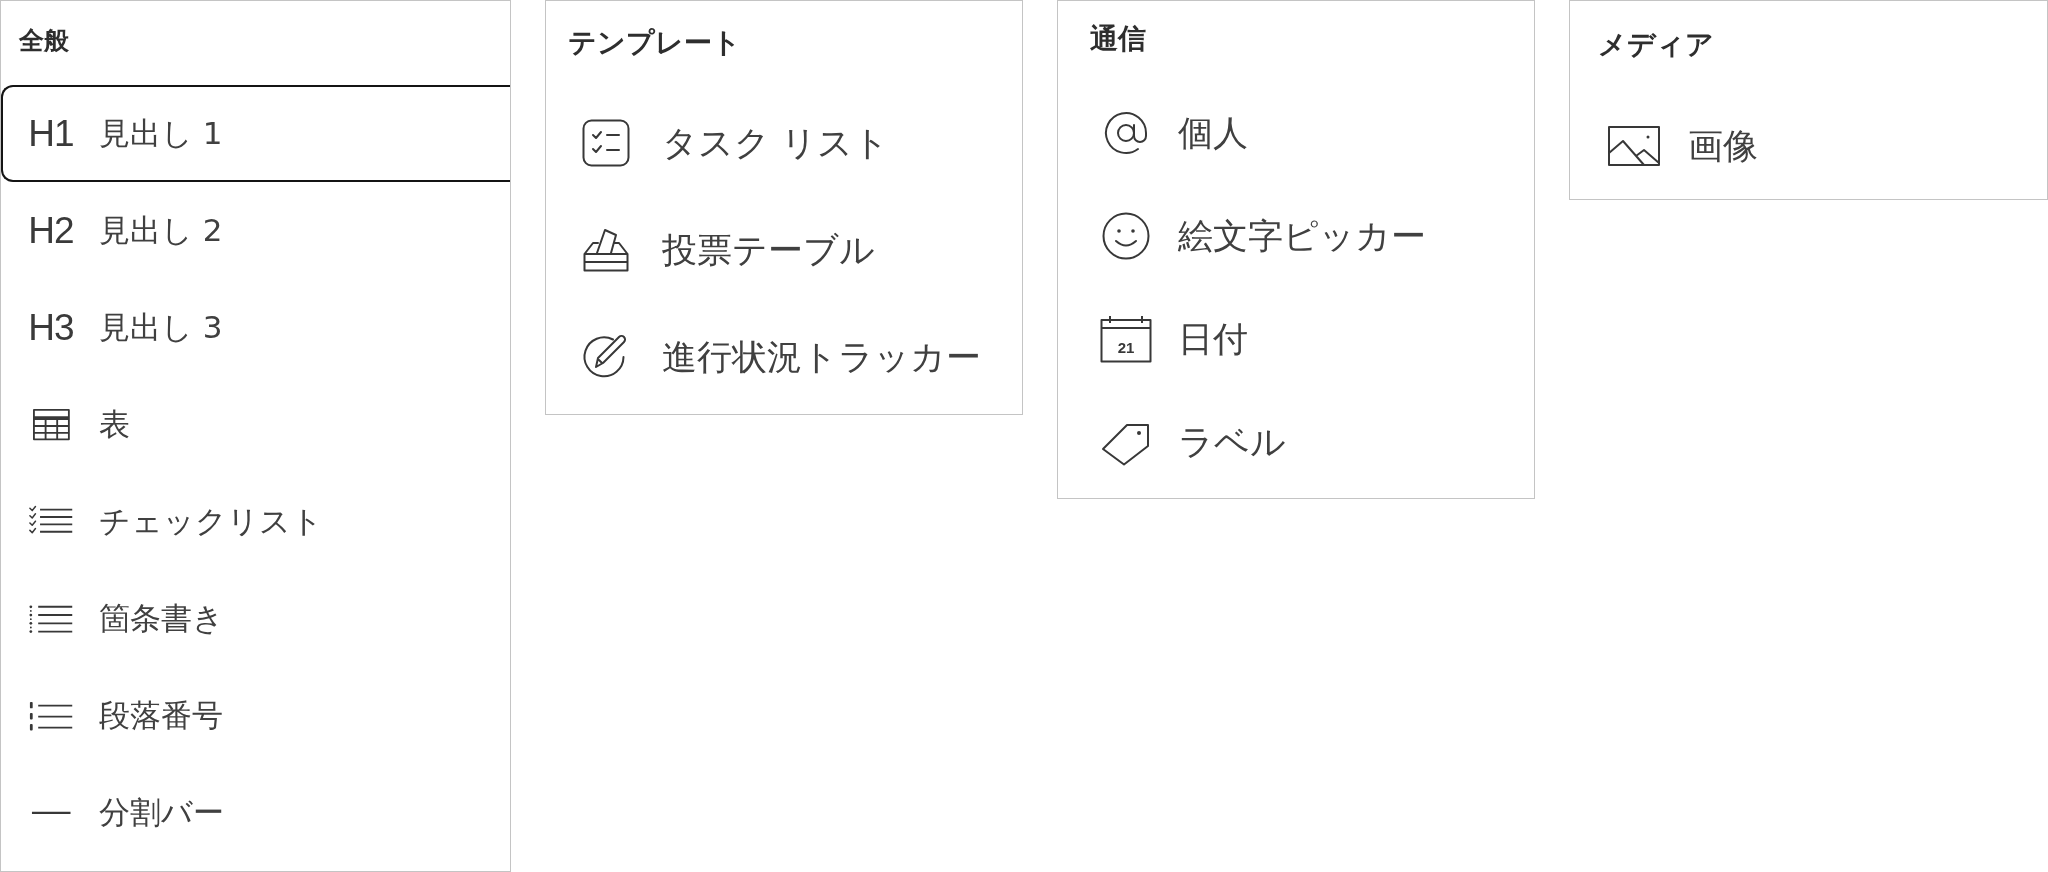 Image resolution: width=2048 pixels, height=872 pixels. I want to click on heading-level-label: H2, so click(51, 230).